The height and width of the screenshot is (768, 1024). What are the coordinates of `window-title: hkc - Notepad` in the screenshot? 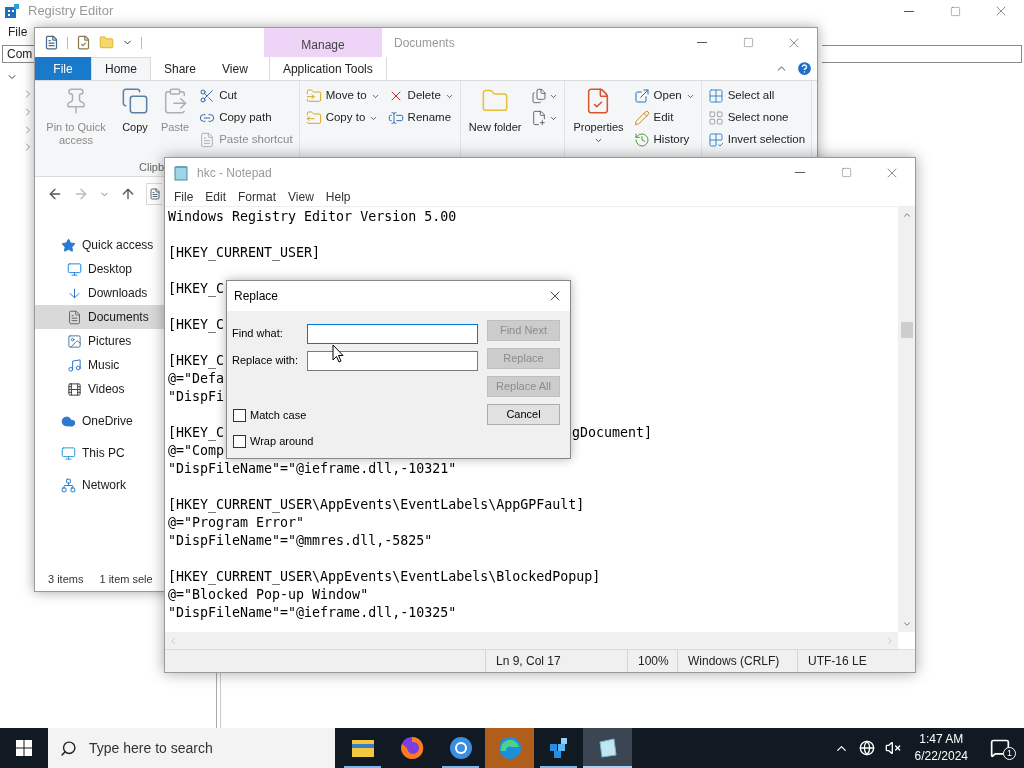 It's located at (234, 173).